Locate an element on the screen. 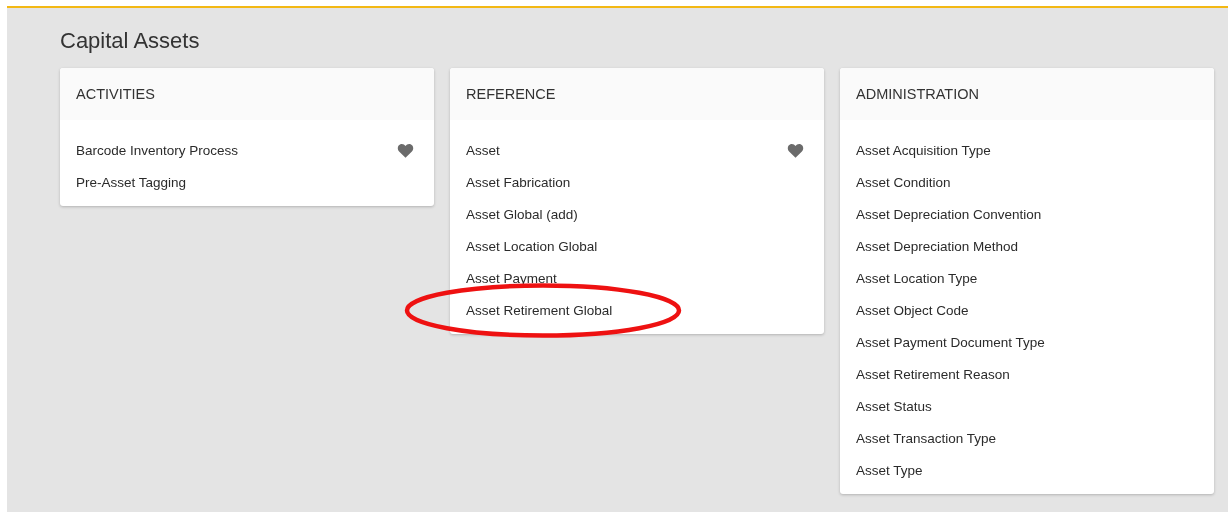  menu-link: Asset Acquisition Type is located at coordinates (923, 150).